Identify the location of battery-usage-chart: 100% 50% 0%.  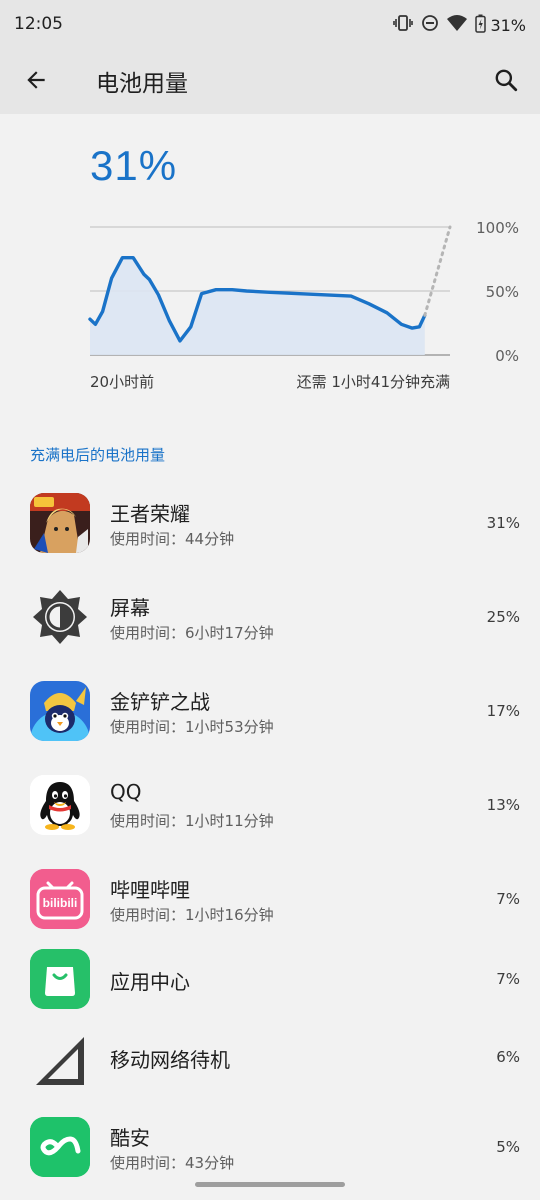
(303, 292).